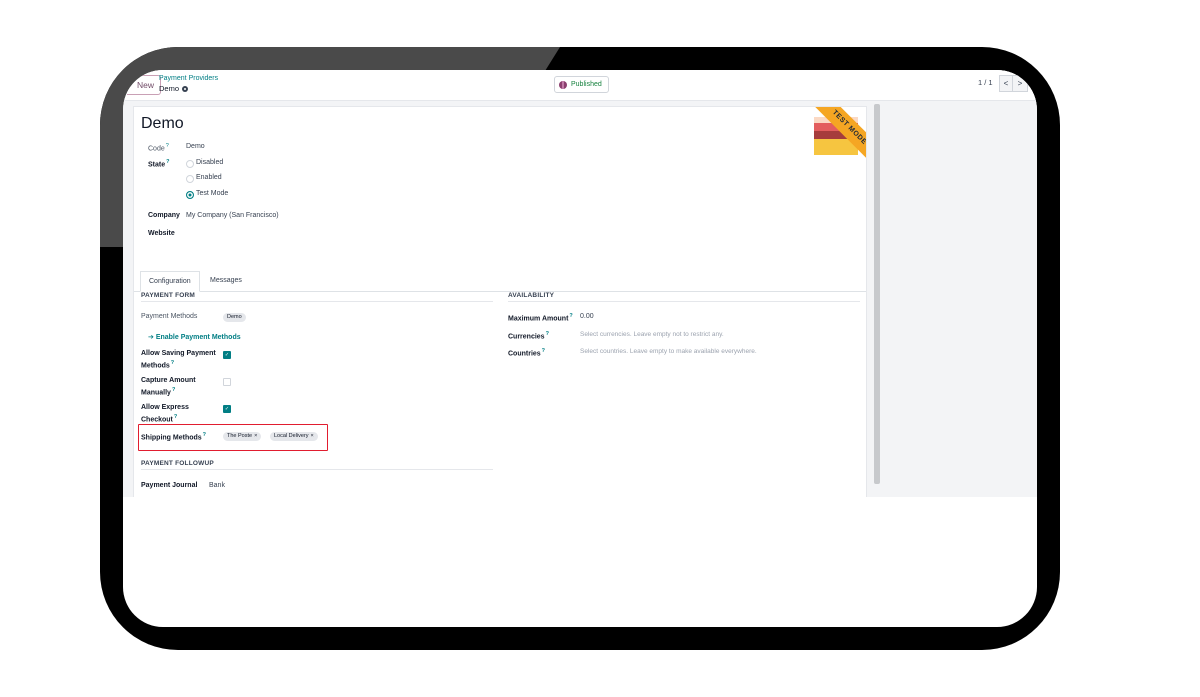 This screenshot has width=1200, height=697. What do you see at coordinates (217, 485) in the screenshot?
I see `payment-journal-value: Bank` at bounding box center [217, 485].